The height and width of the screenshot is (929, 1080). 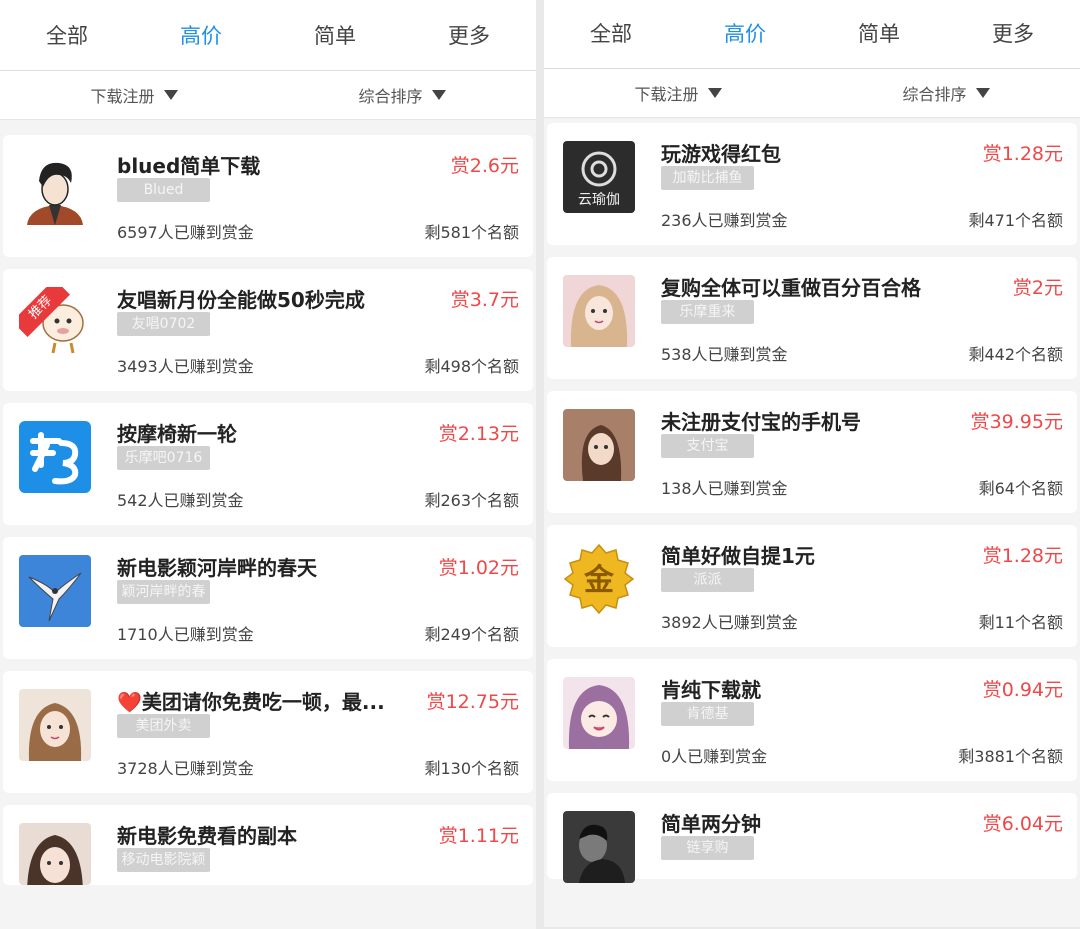 What do you see at coordinates (55, 457) in the screenshot?
I see `bang-app-logo-icon` at bounding box center [55, 457].